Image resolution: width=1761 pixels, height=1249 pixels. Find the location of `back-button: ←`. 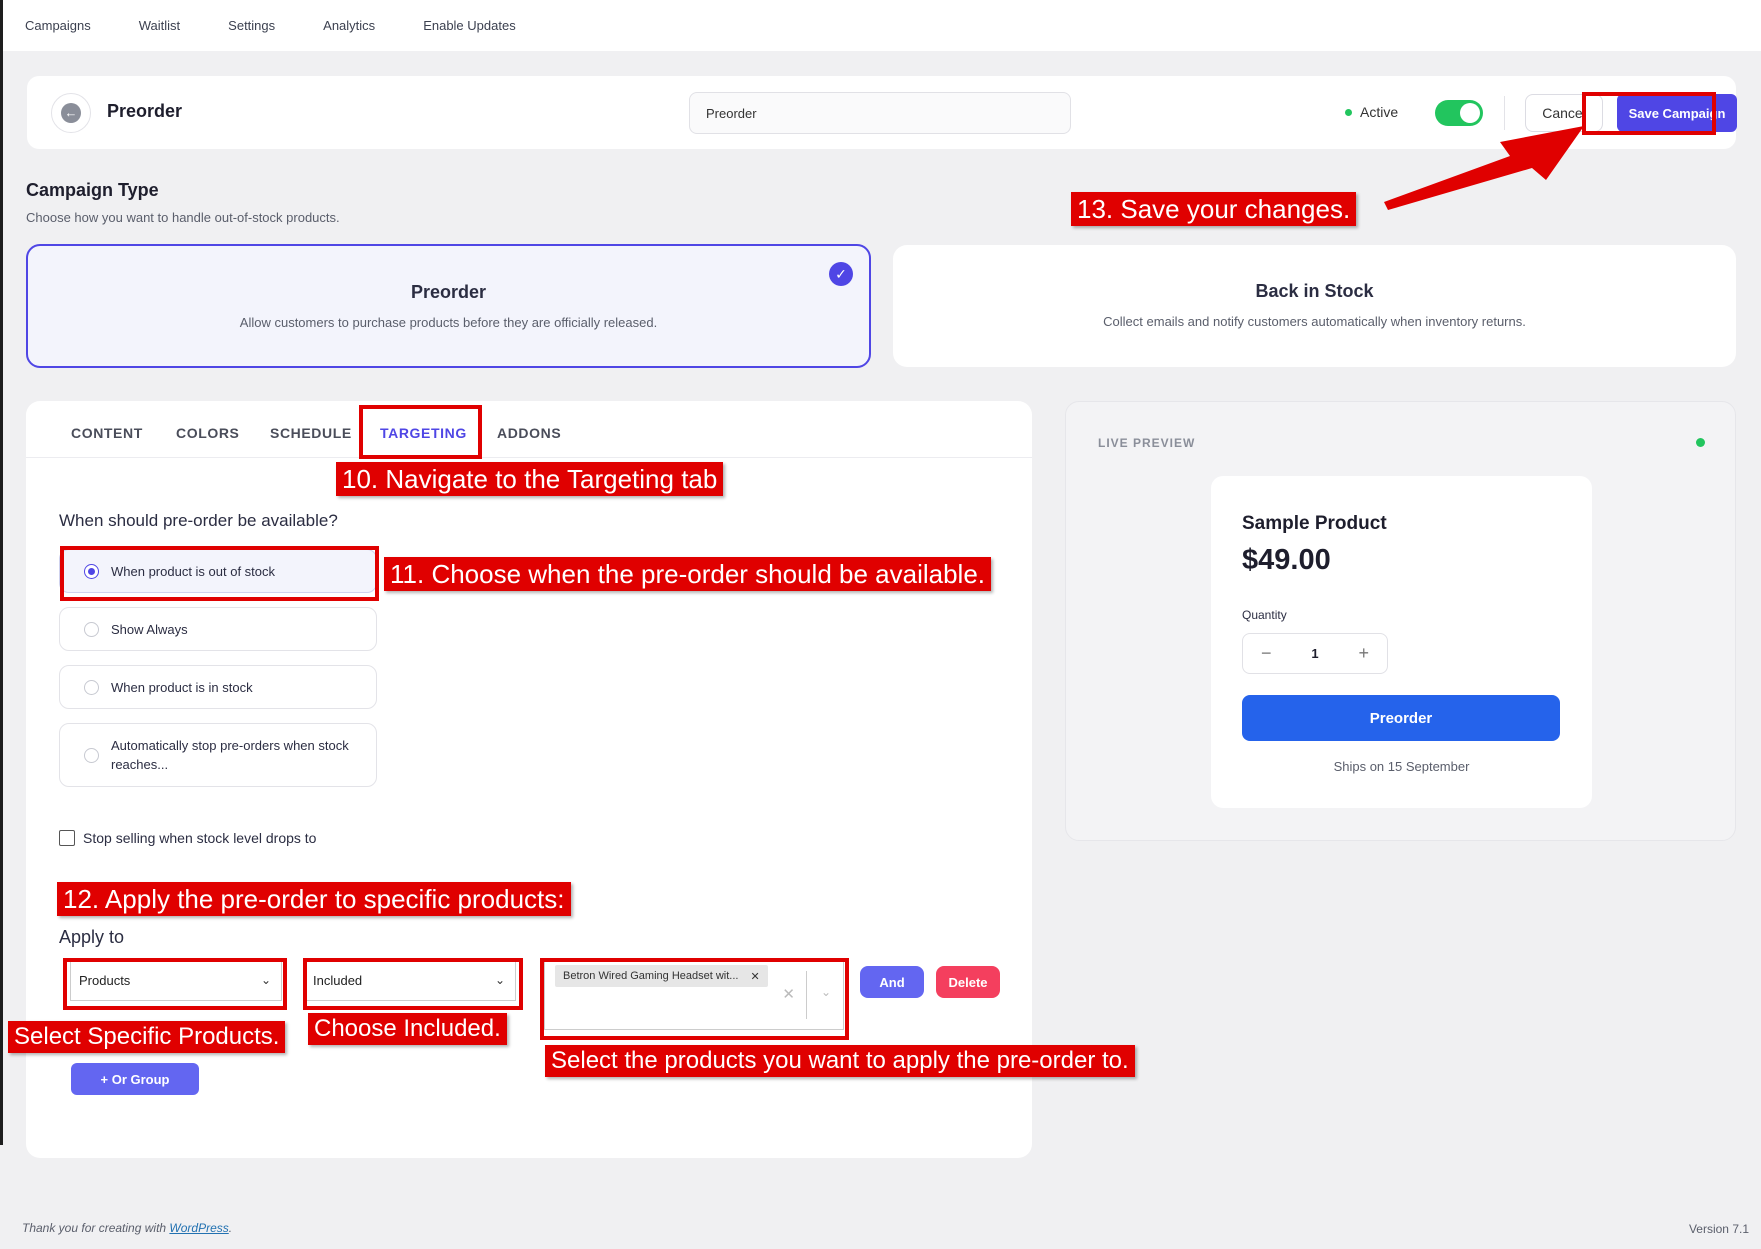

back-button: ← is located at coordinates (71, 113).